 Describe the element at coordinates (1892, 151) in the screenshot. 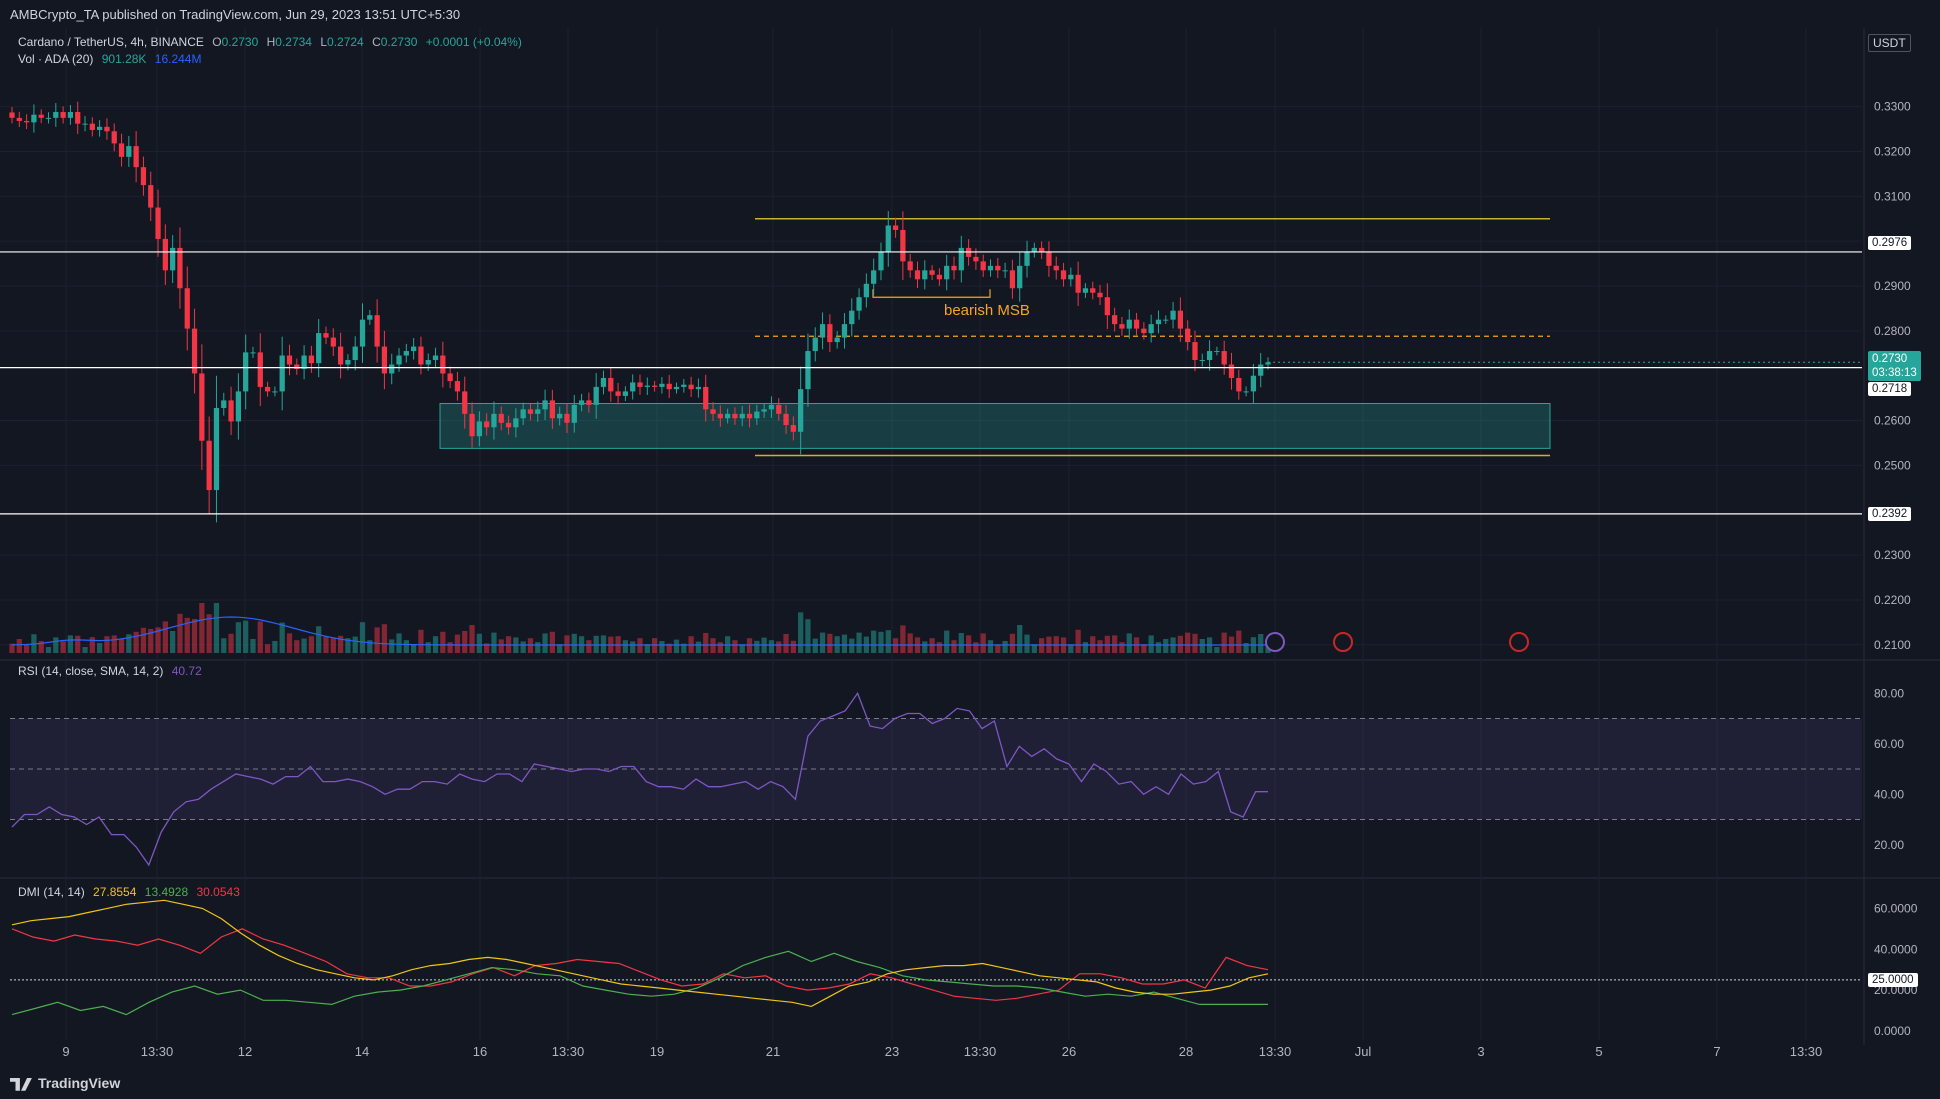

I see `price-tick-label: 0.3200` at that location.